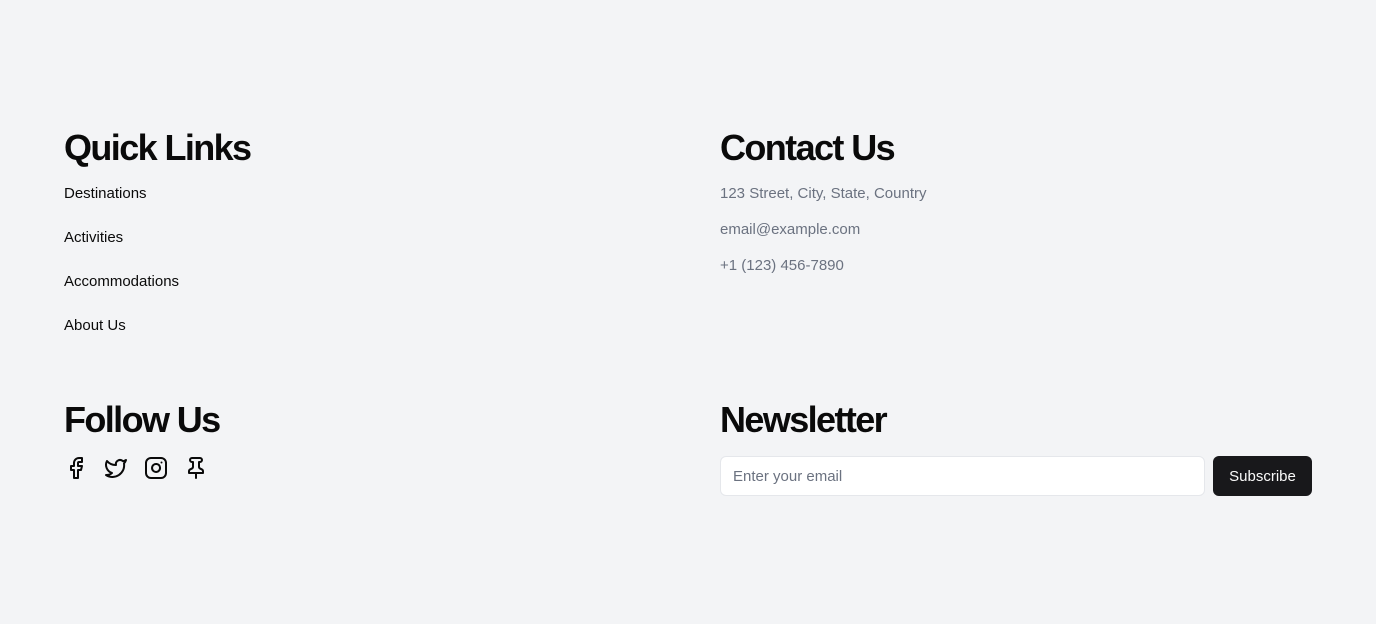  Describe the element at coordinates (142, 419) in the screenshot. I see `follow-heading: Follow Us` at that location.